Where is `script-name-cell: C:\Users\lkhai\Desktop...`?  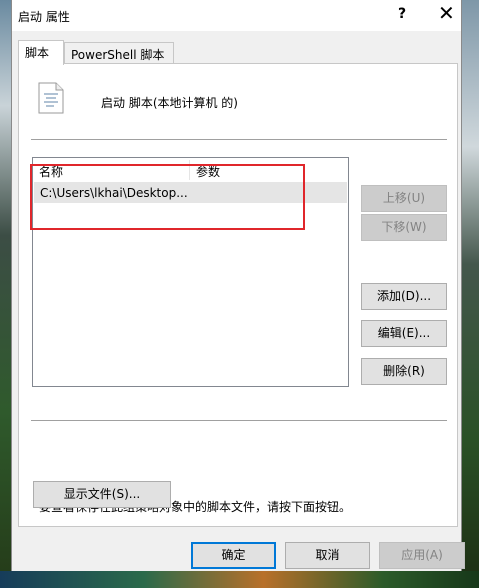
script-name-cell: C:\Users\lkhai\Desktop... is located at coordinates (114, 193).